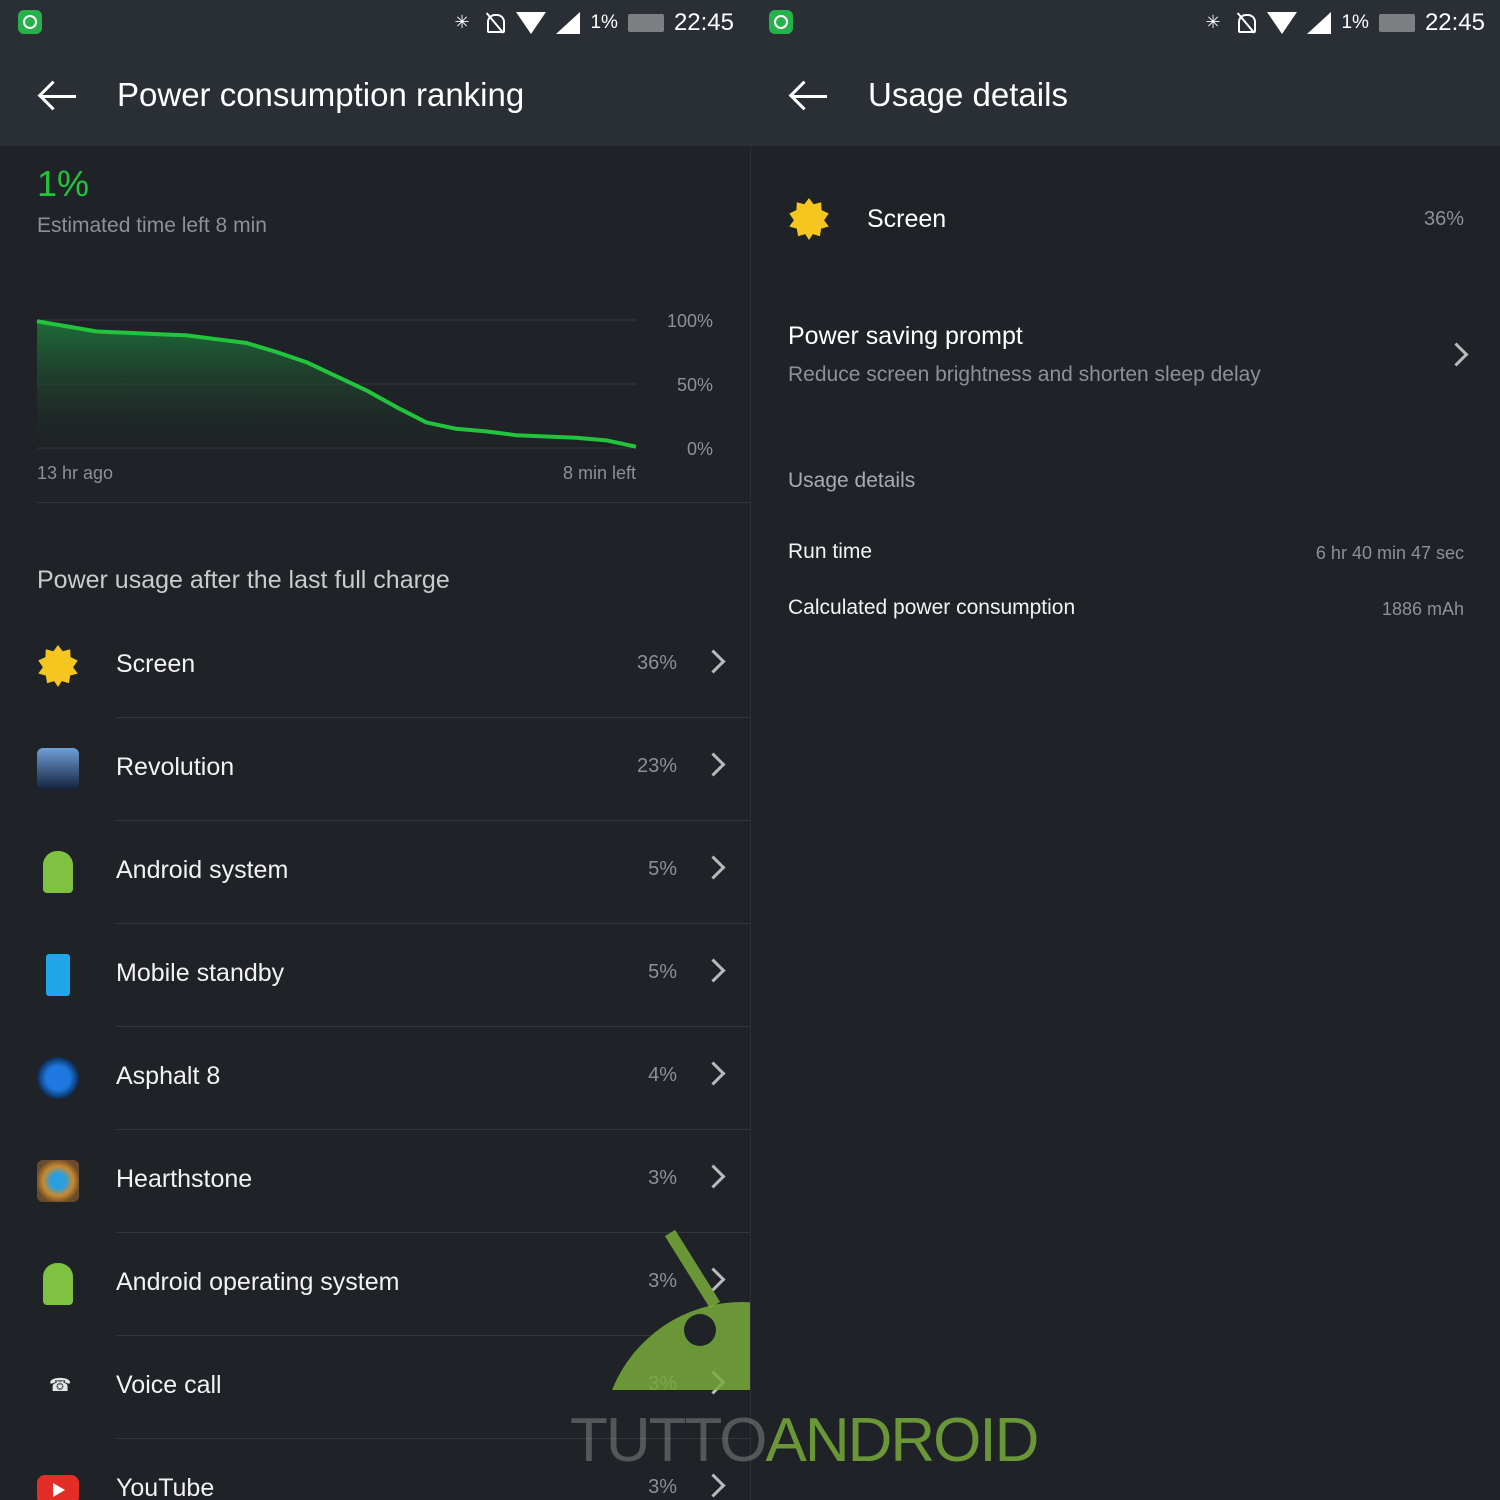 This screenshot has height=1500, width=1500. Describe the element at coordinates (393, 502) in the screenshot. I see `divider` at that location.